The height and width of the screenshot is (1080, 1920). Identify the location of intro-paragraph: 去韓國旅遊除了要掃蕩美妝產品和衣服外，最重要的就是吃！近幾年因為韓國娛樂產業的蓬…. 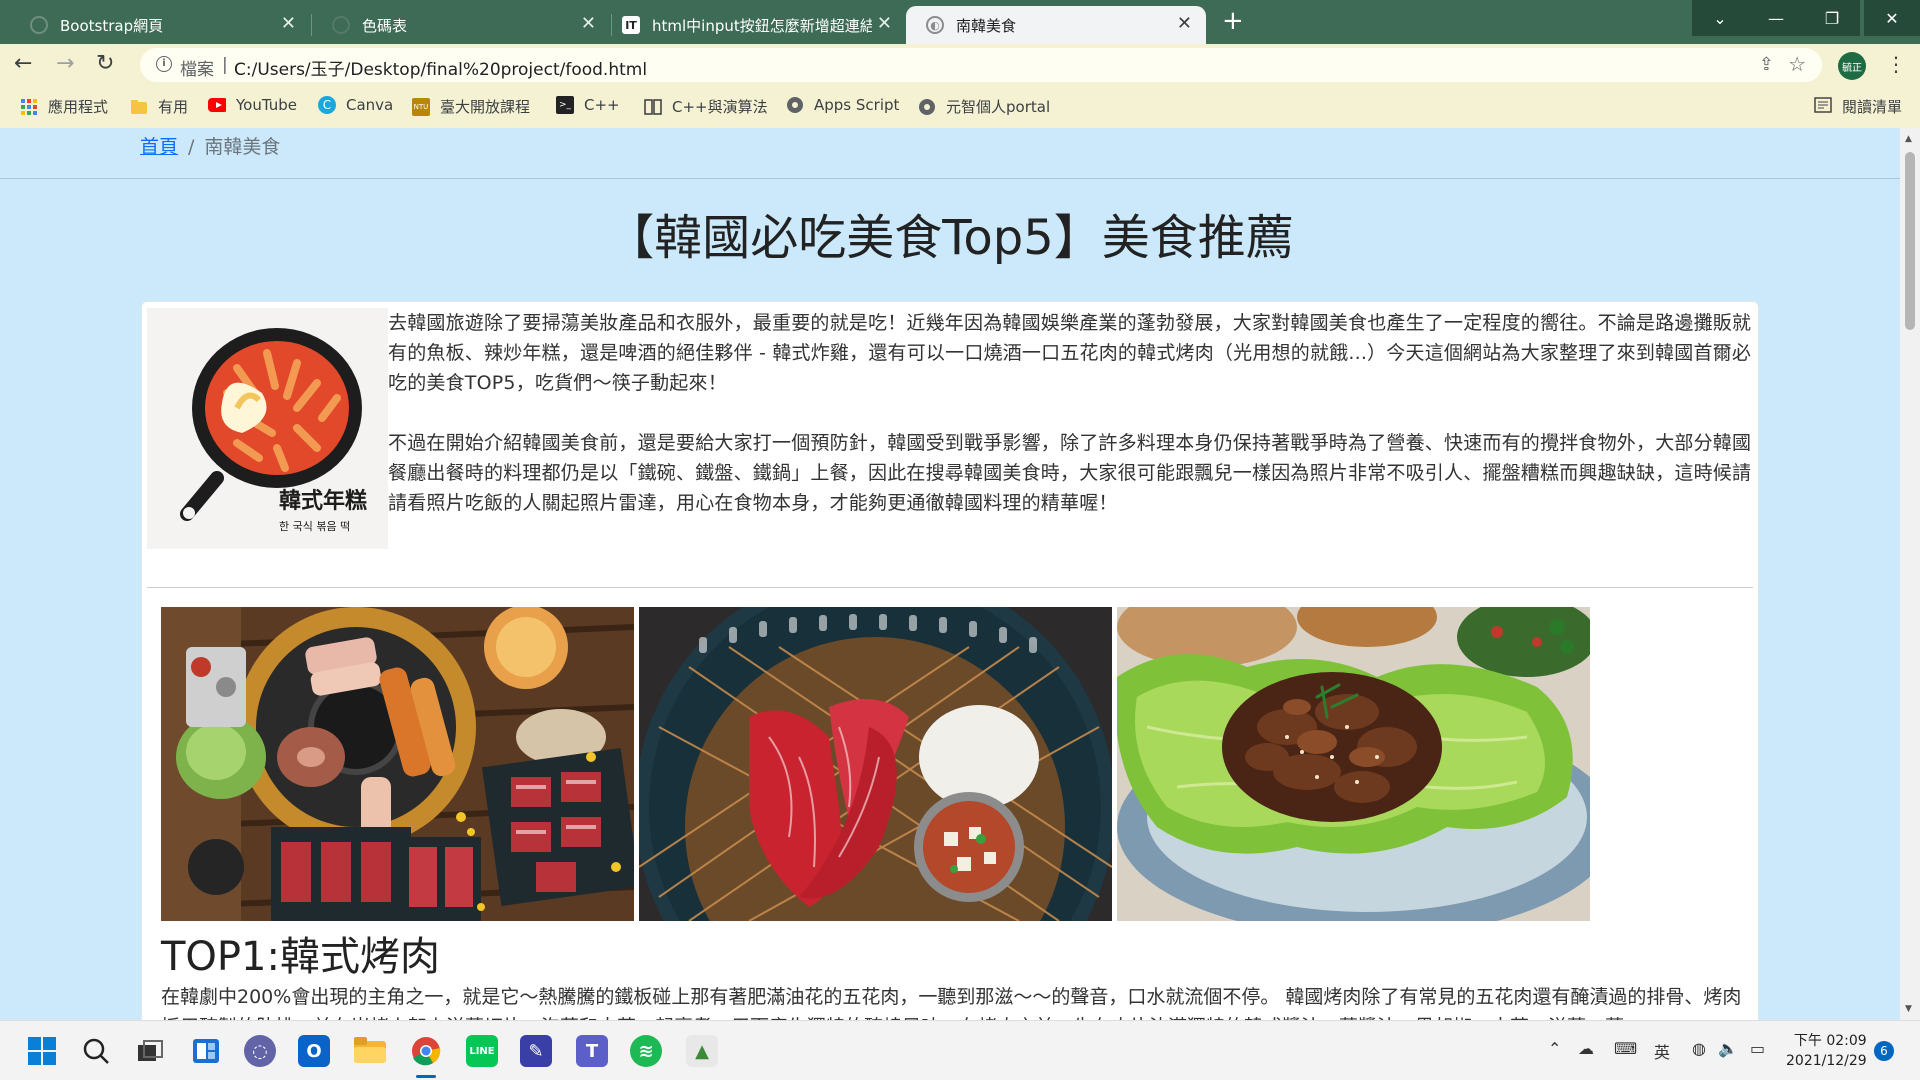
(1070, 353).